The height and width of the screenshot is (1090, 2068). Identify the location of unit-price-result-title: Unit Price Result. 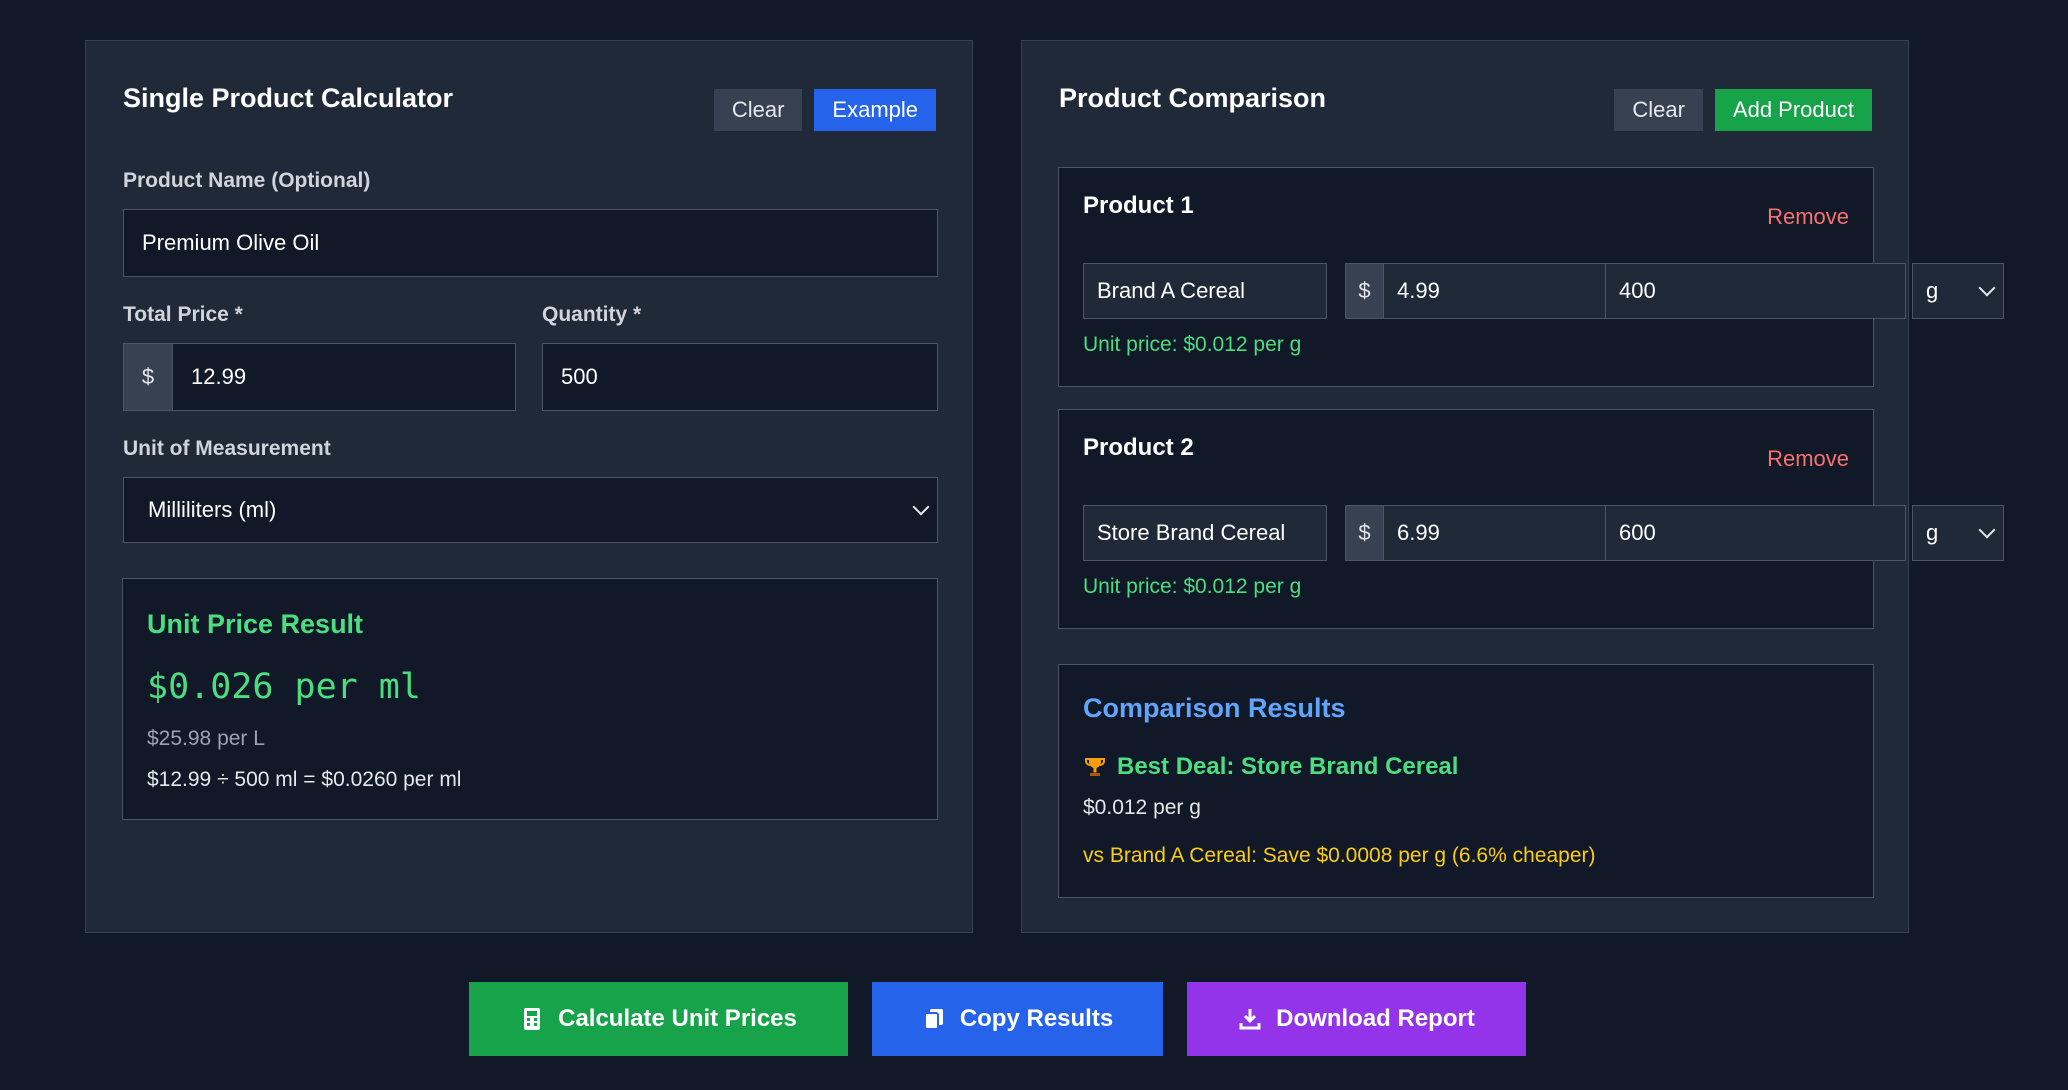
(255, 624).